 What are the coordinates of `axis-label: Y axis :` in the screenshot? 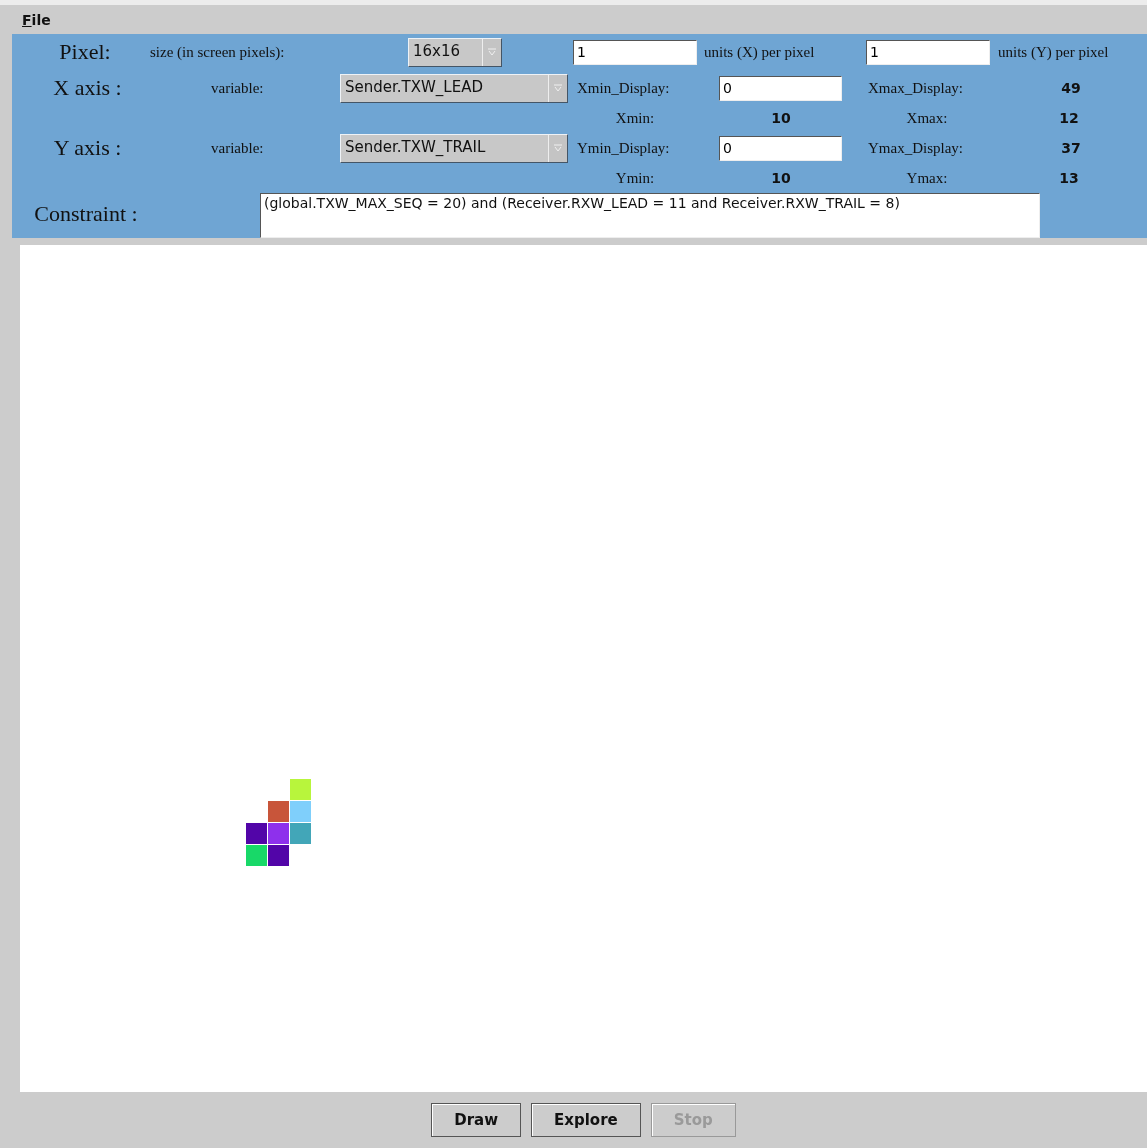 It's located at (87, 148).